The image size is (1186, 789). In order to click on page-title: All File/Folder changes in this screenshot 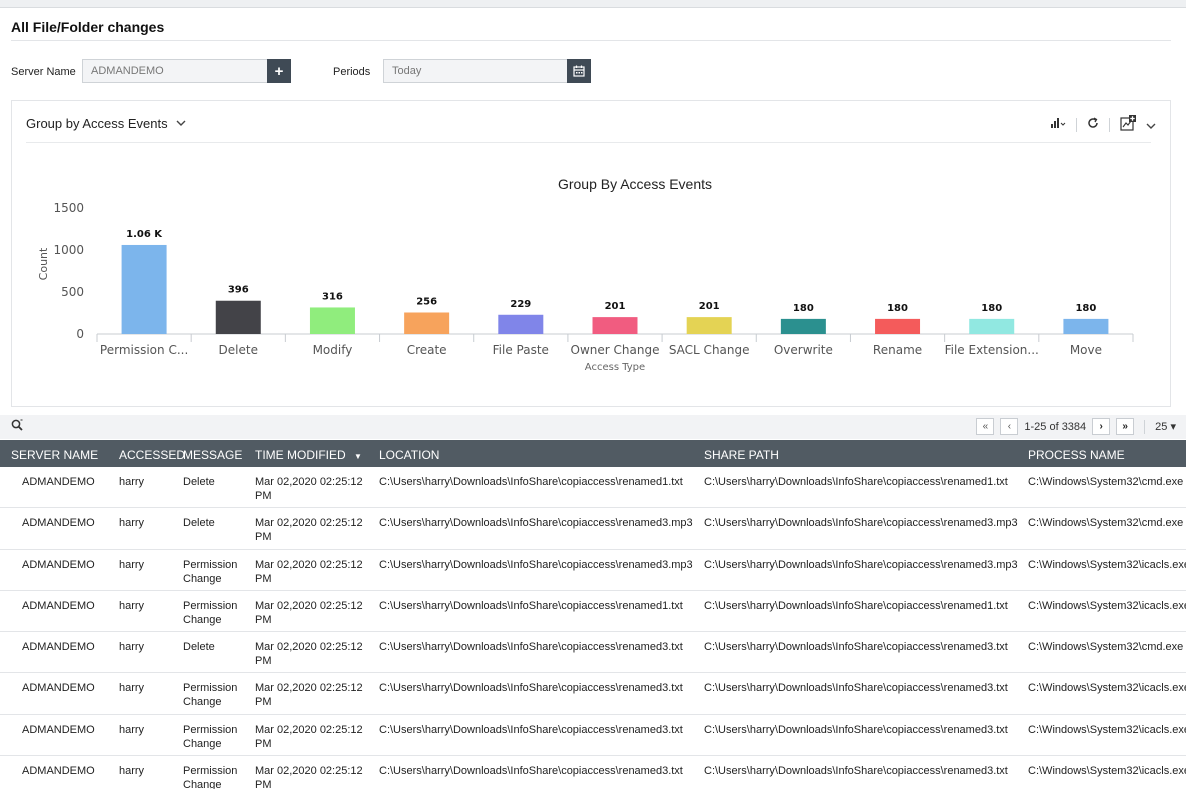, I will do `click(88, 27)`.